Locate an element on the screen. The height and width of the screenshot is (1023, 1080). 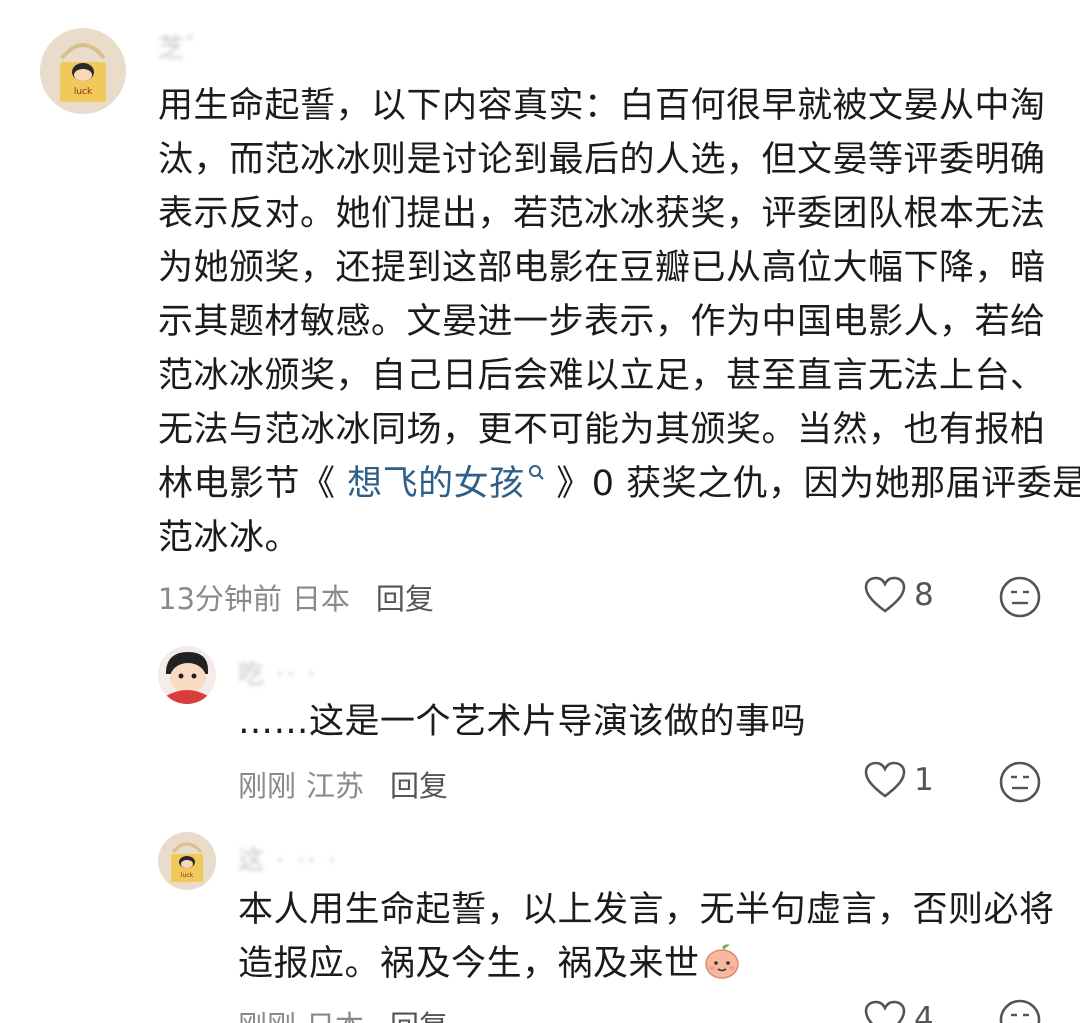
comment-meta: 刚刚 江苏 回复 is located at coordinates (348, 784).